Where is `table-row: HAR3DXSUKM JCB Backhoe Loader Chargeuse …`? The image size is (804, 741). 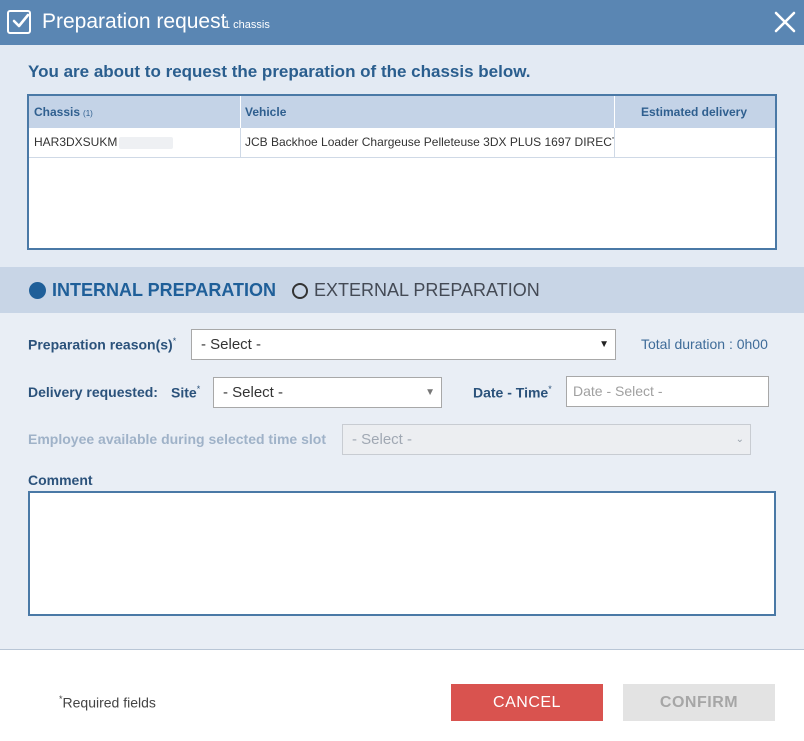 table-row: HAR3DXSUKM JCB Backhoe Loader Chargeuse … is located at coordinates (402, 143).